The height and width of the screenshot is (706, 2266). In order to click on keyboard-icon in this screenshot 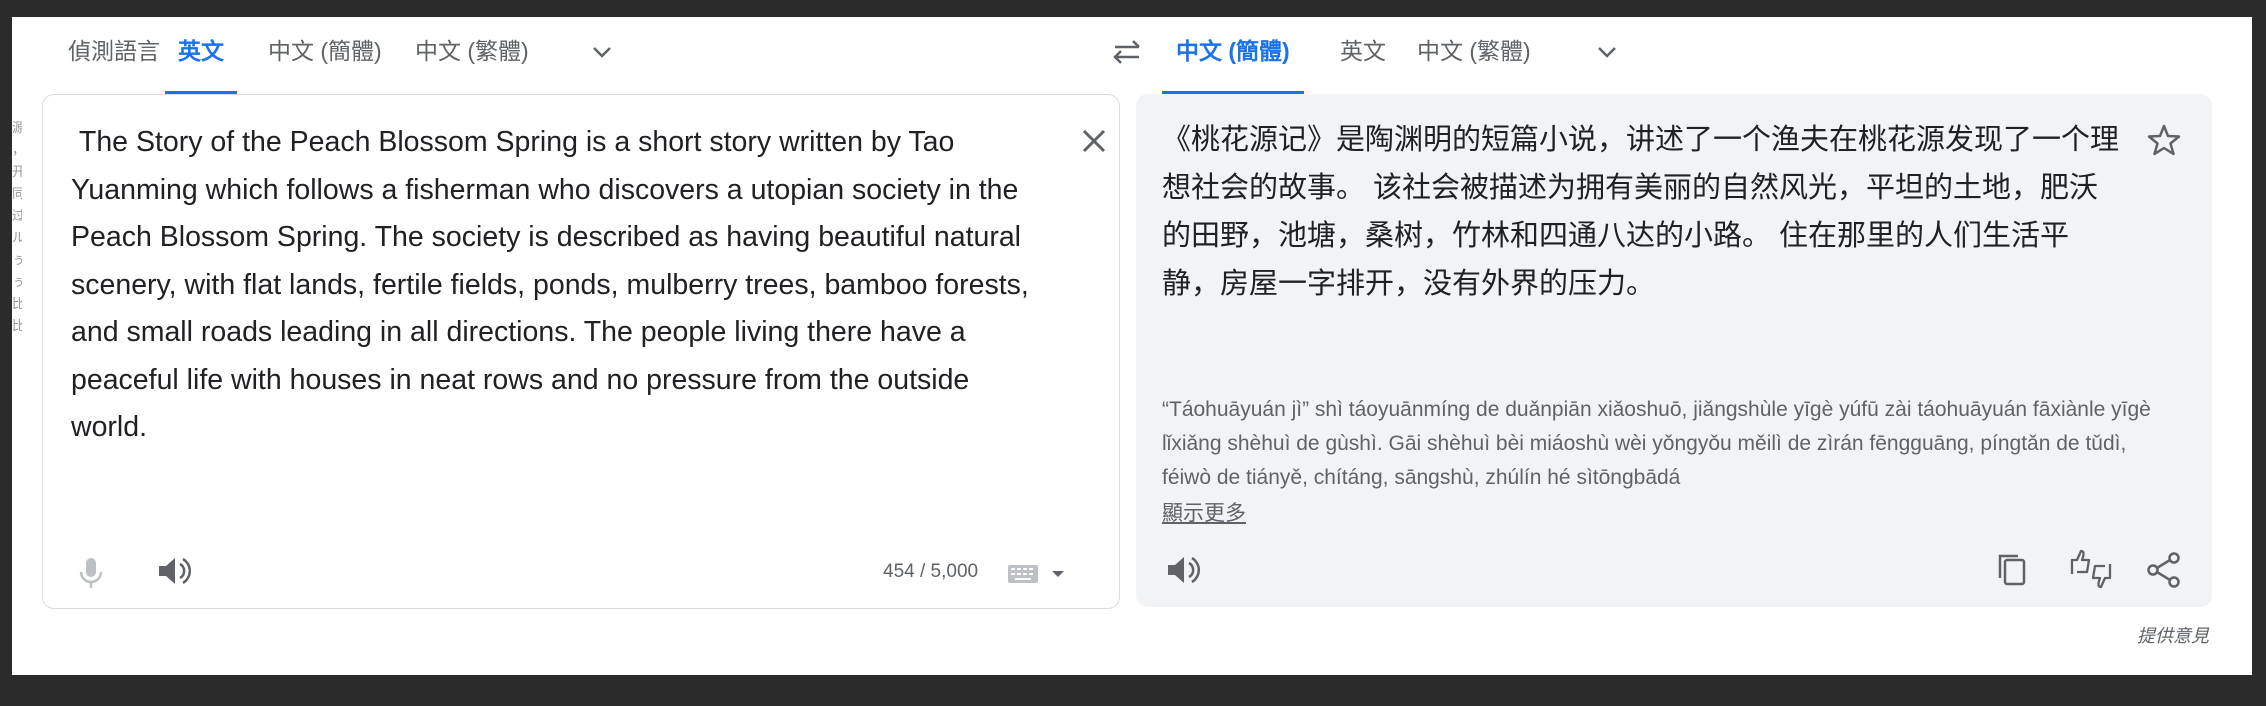, I will do `click(1037, 573)`.